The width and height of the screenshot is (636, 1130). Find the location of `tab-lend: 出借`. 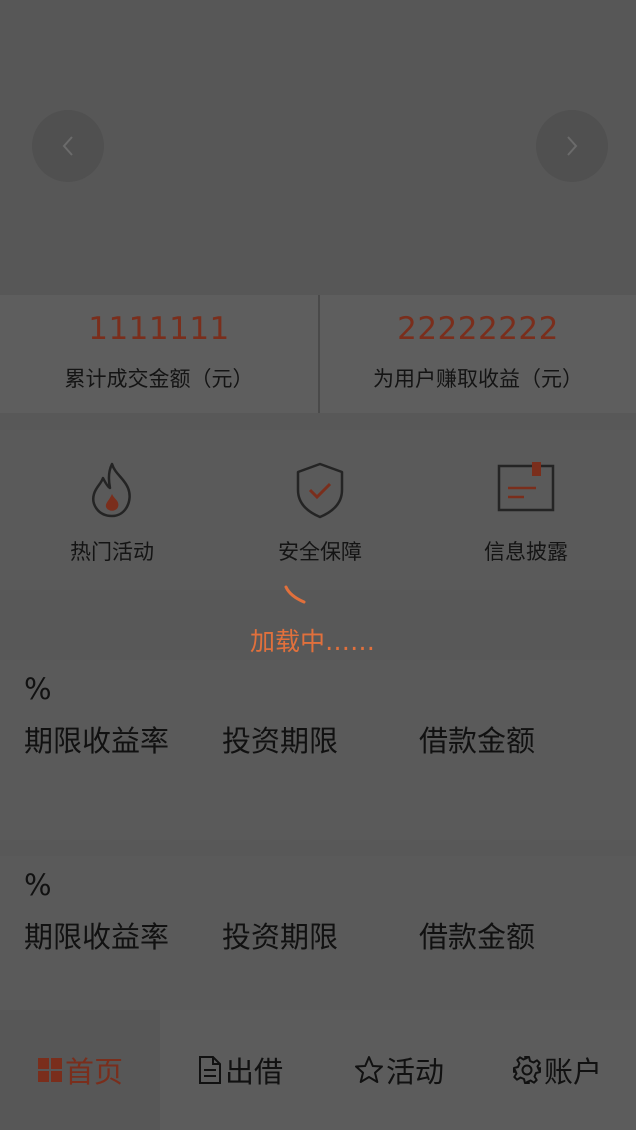

tab-lend: 出借 is located at coordinates (240, 1070).